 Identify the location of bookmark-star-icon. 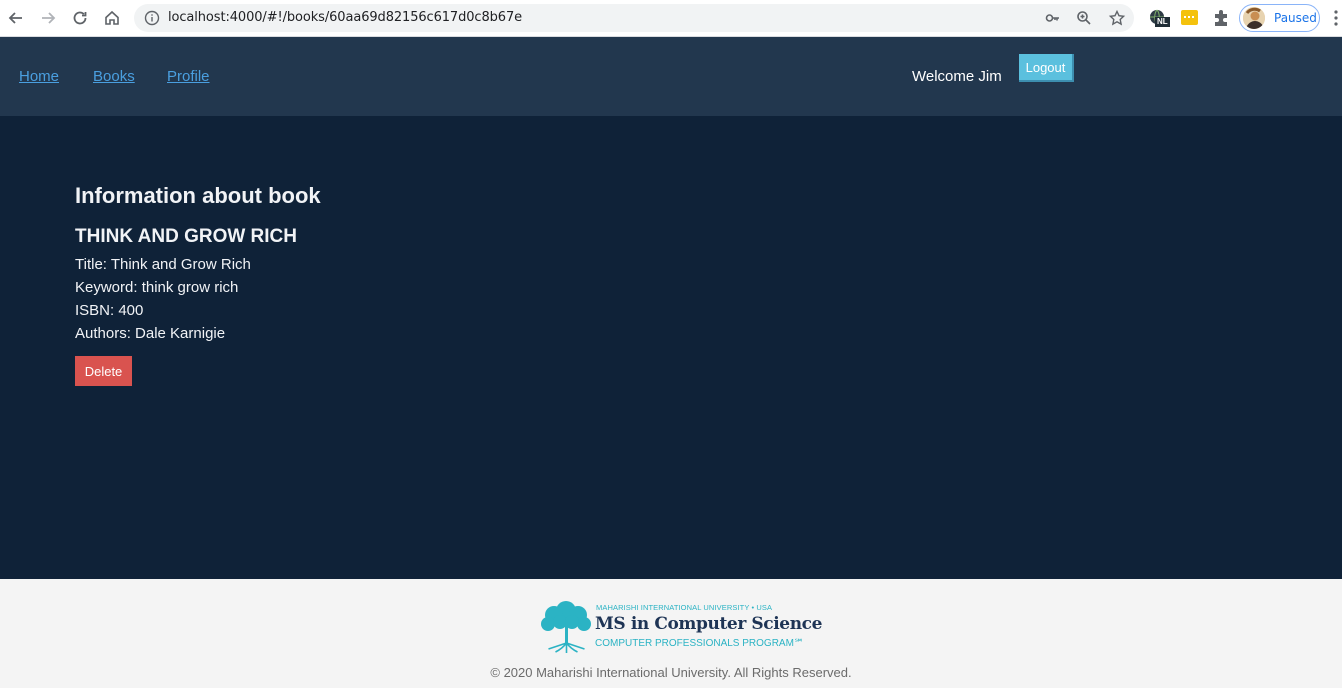
(1117, 18).